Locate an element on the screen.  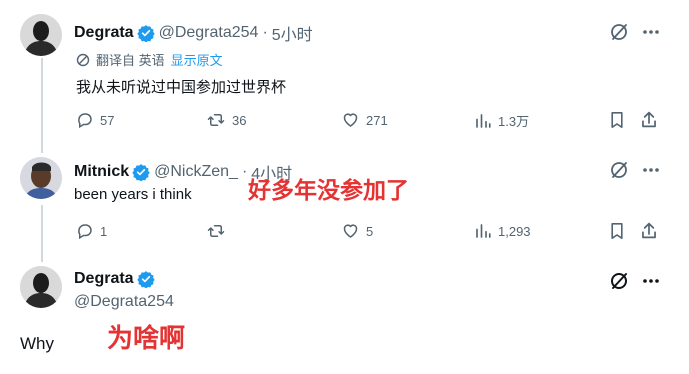
tweet-2-top-actions is located at coordinates (634, 170).